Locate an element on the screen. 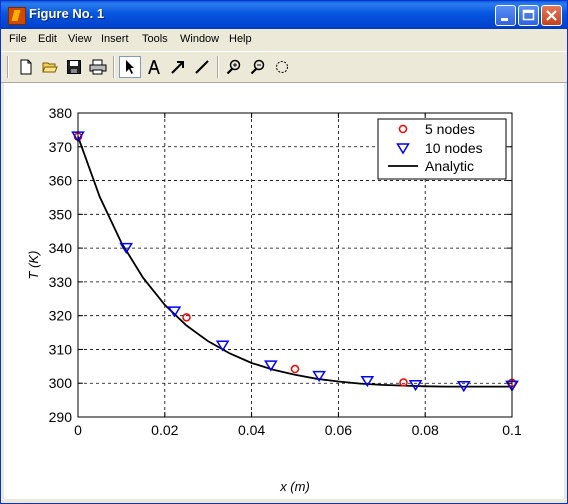 This screenshot has height=504, width=568. legend: 5 nodes 10 nodes Analytic is located at coordinates (442, 149).